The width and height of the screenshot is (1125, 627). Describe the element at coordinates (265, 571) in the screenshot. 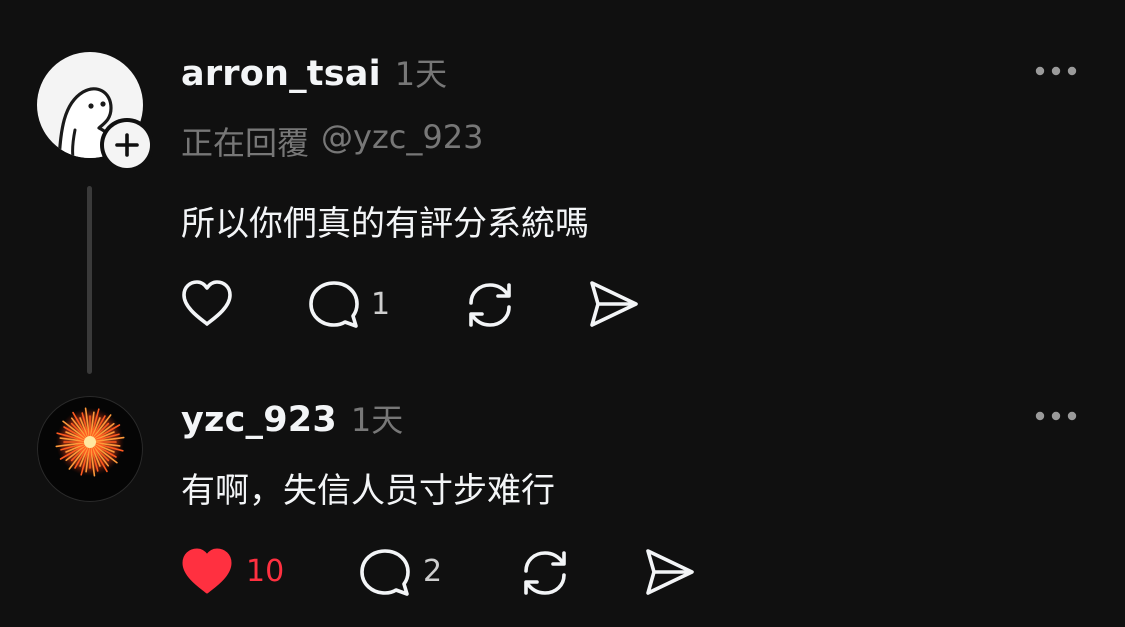

I see `like-count: 10` at that location.